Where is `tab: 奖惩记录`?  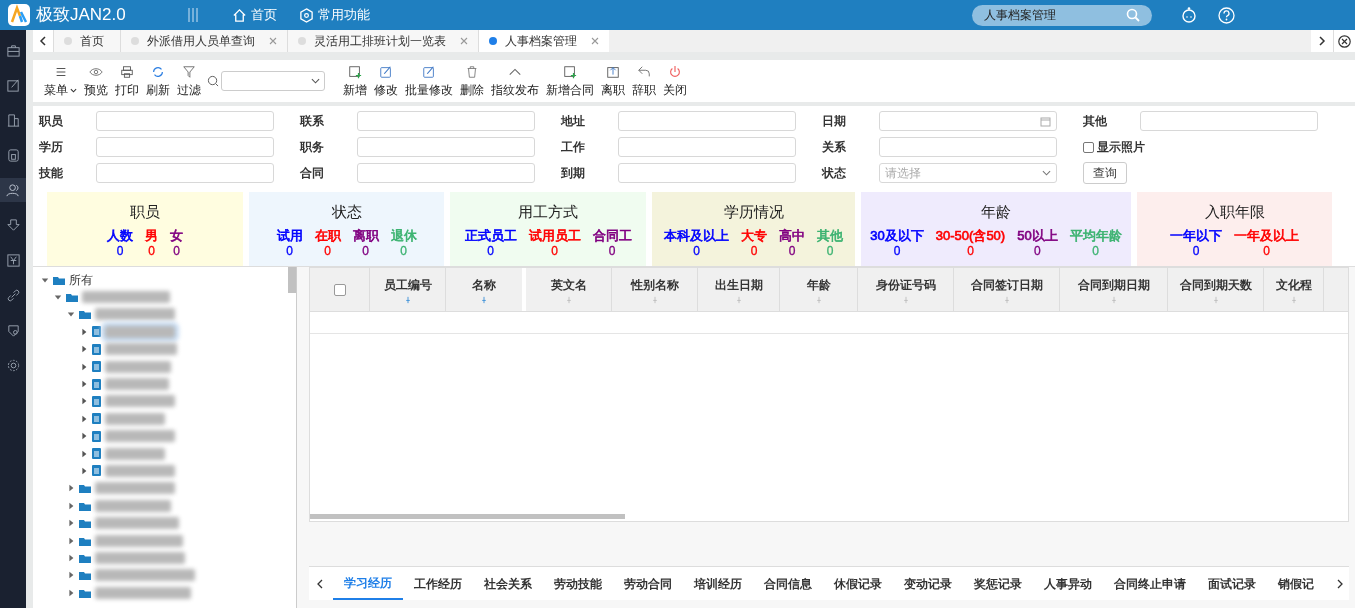
tab: 奖惩记录 is located at coordinates (998, 583).